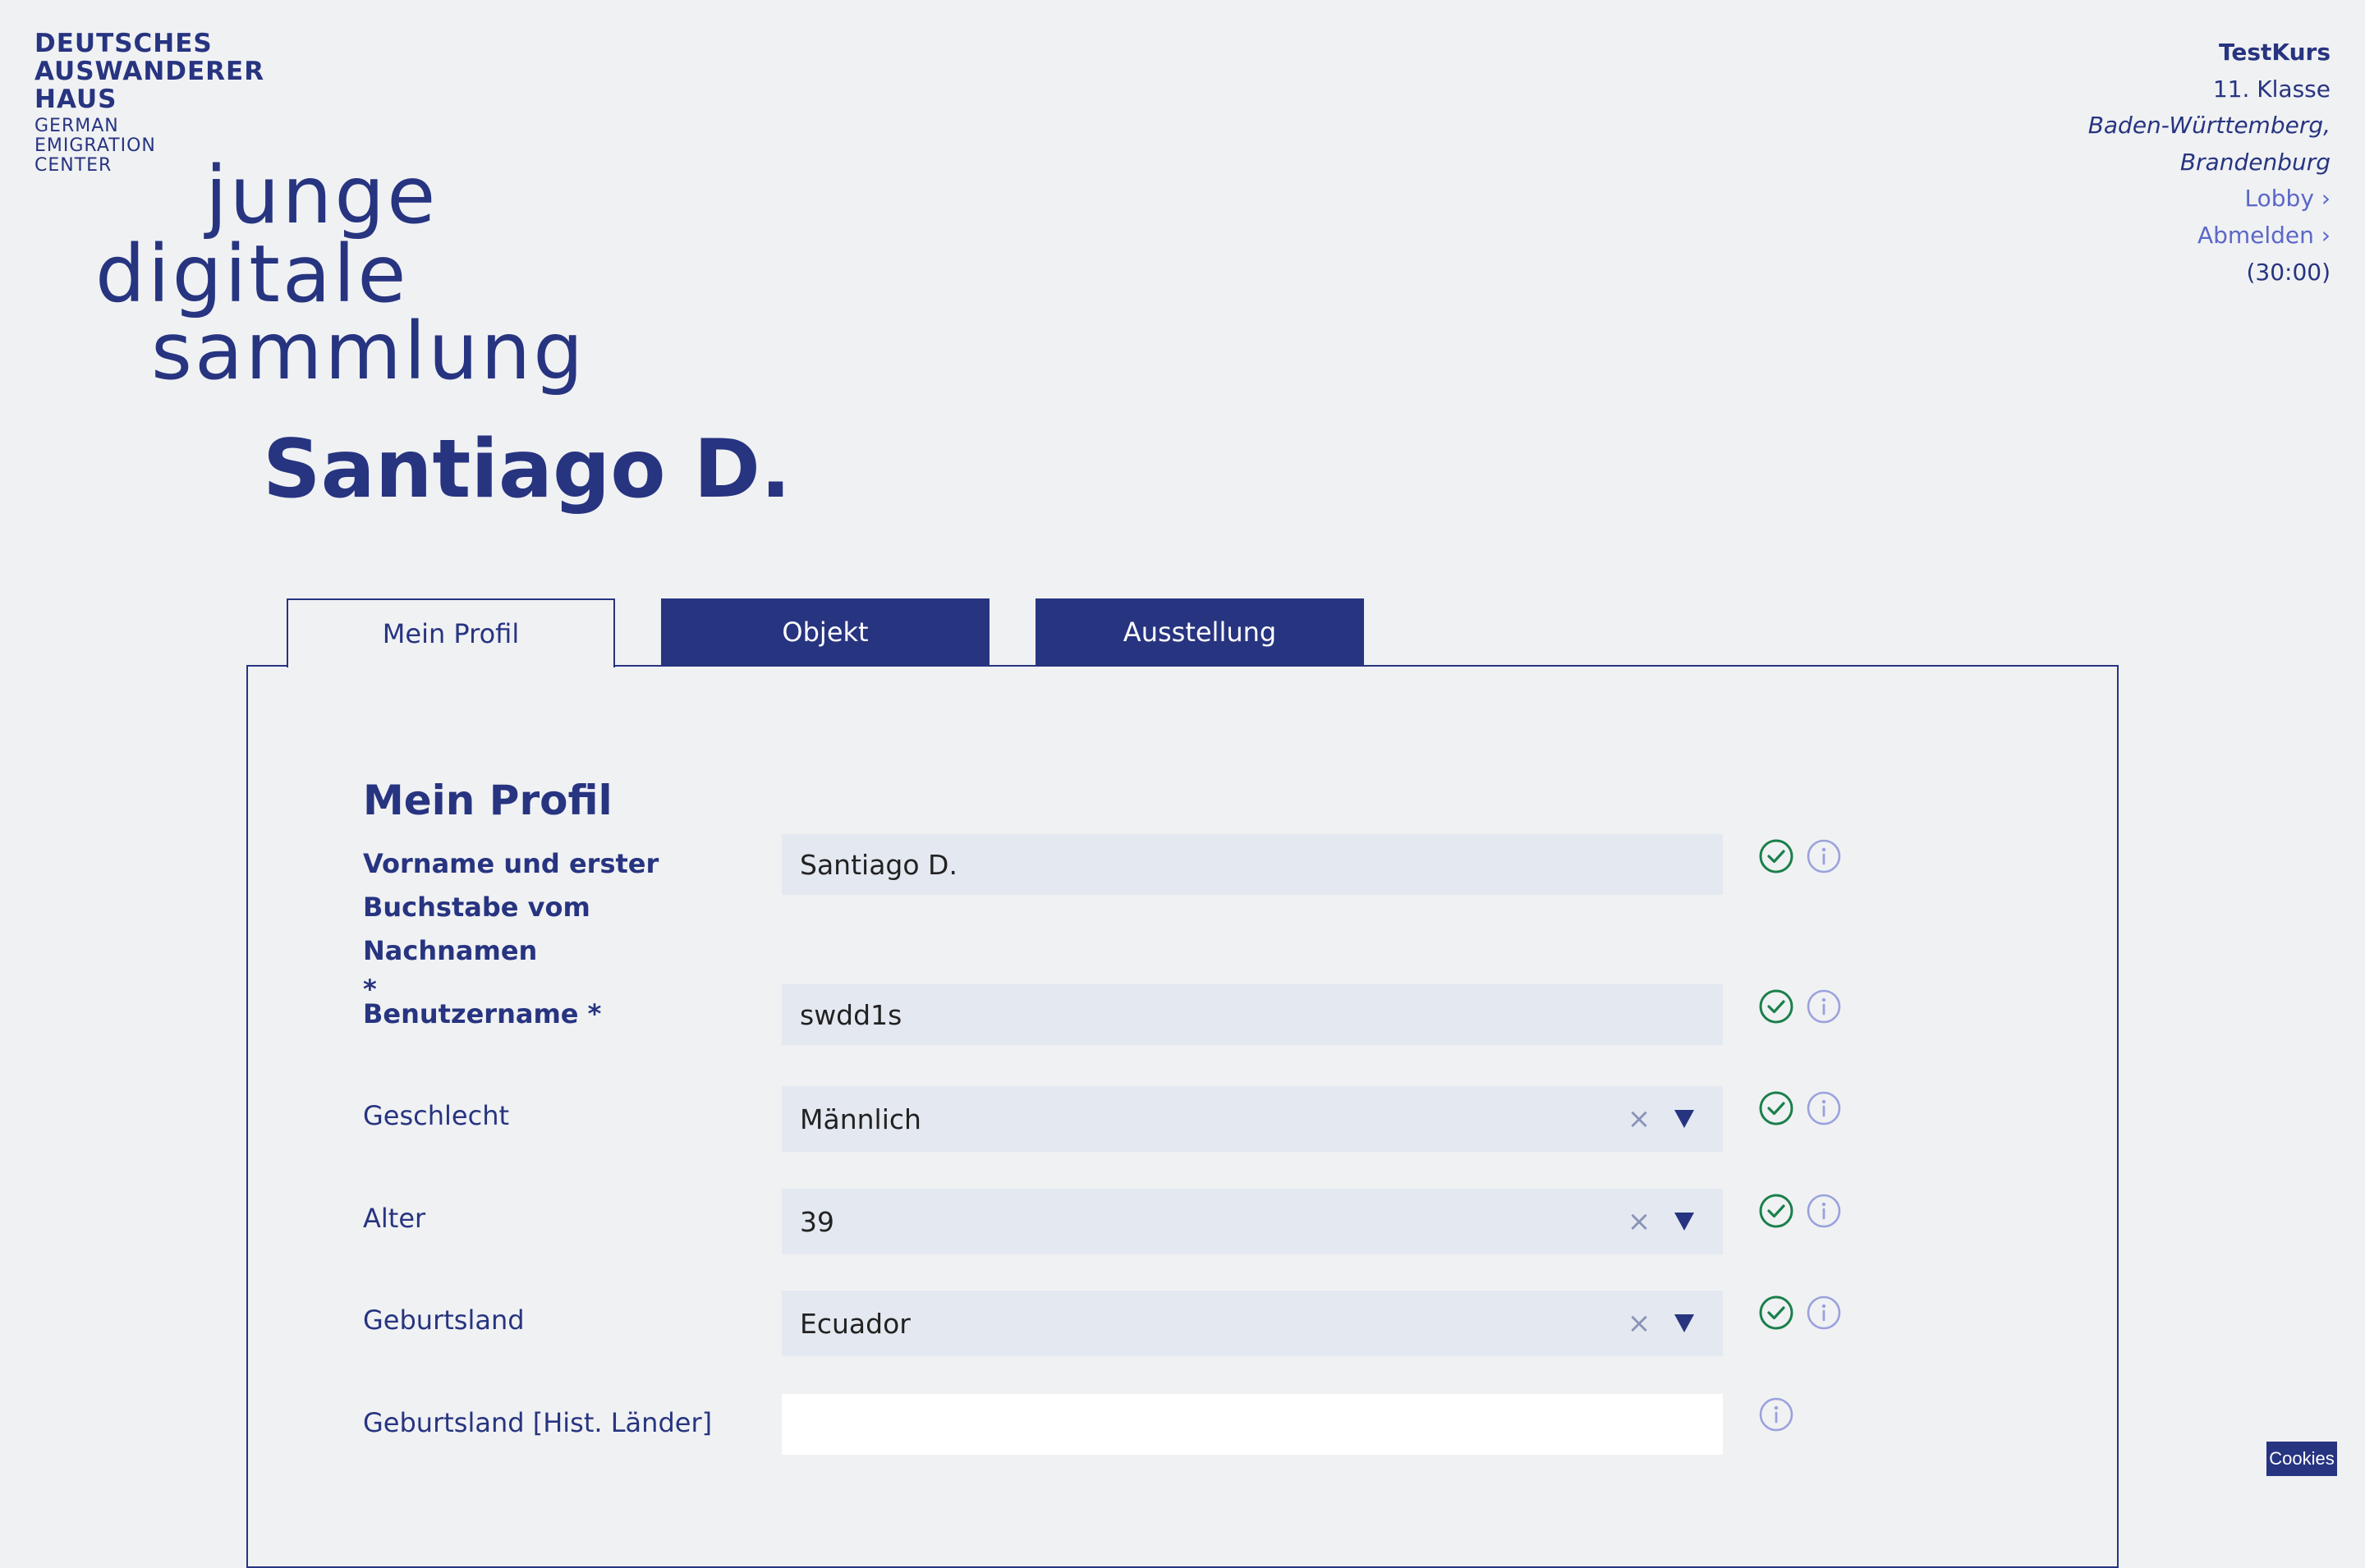 Image resolution: width=2365 pixels, height=1568 pixels. I want to click on gender-select: Männlich ×, so click(1252, 1119).